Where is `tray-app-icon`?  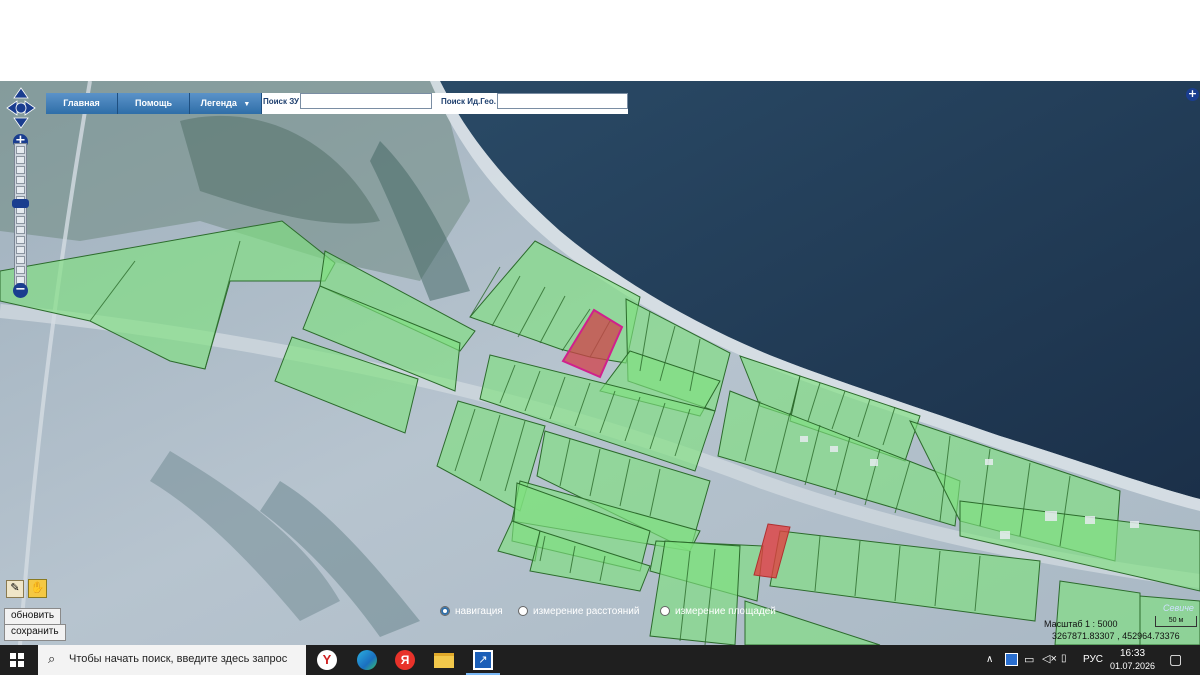
tray-app-icon is located at coordinates (1011, 659).